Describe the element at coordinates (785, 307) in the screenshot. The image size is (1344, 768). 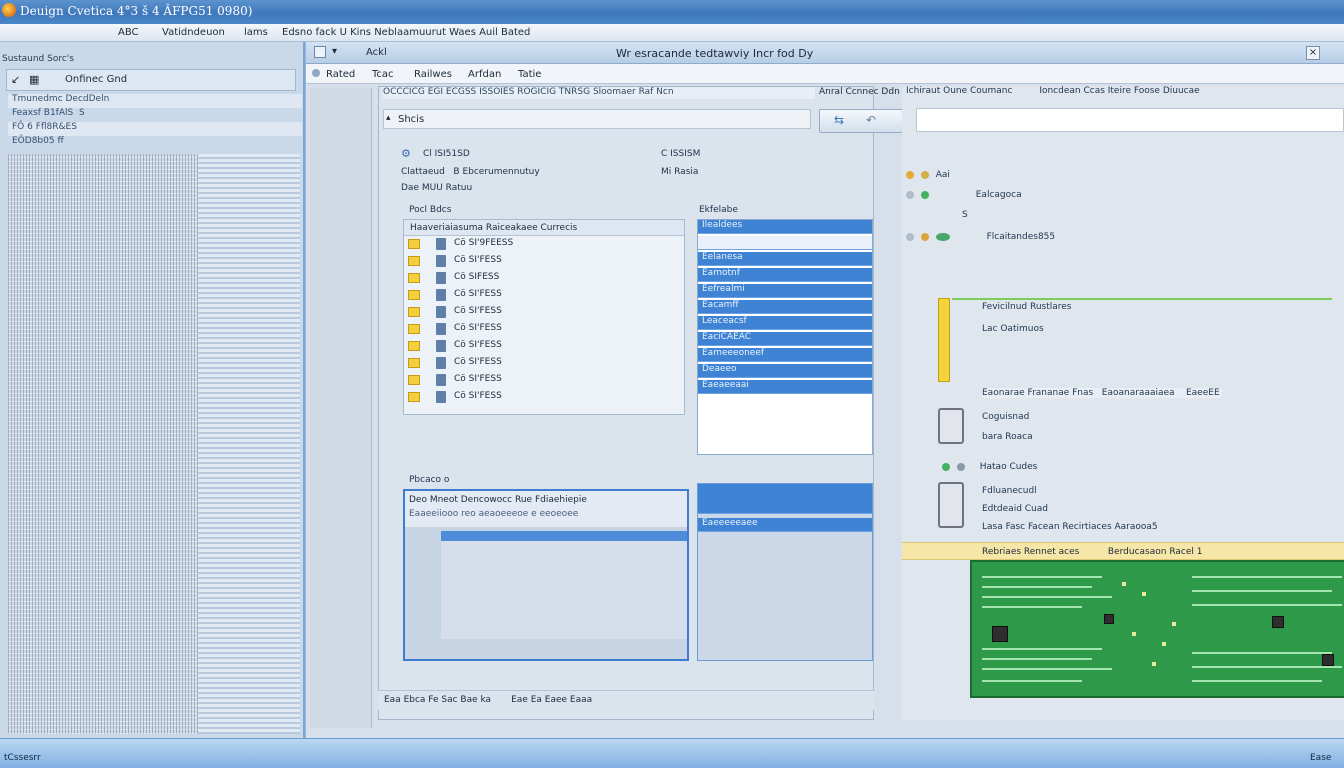
I see `list-item: Eacamff` at that location.